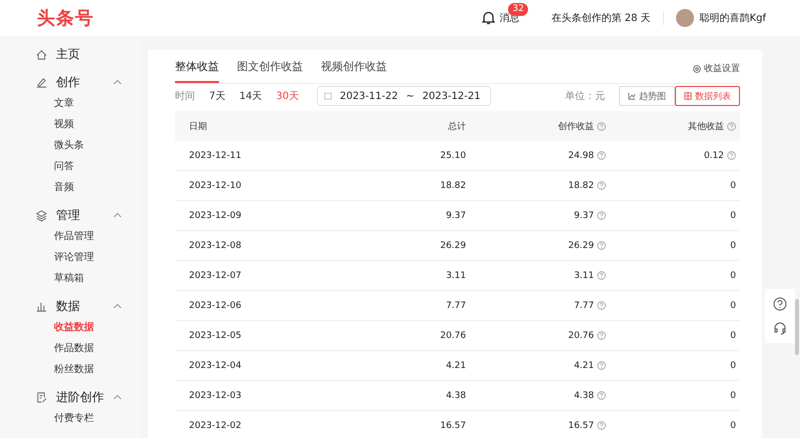 The image size is (800, 438). What do you see at coordinates (455, 215) in the screenshot?
I see `table-cell-text: 9.37` at bounding box center [455, 215].